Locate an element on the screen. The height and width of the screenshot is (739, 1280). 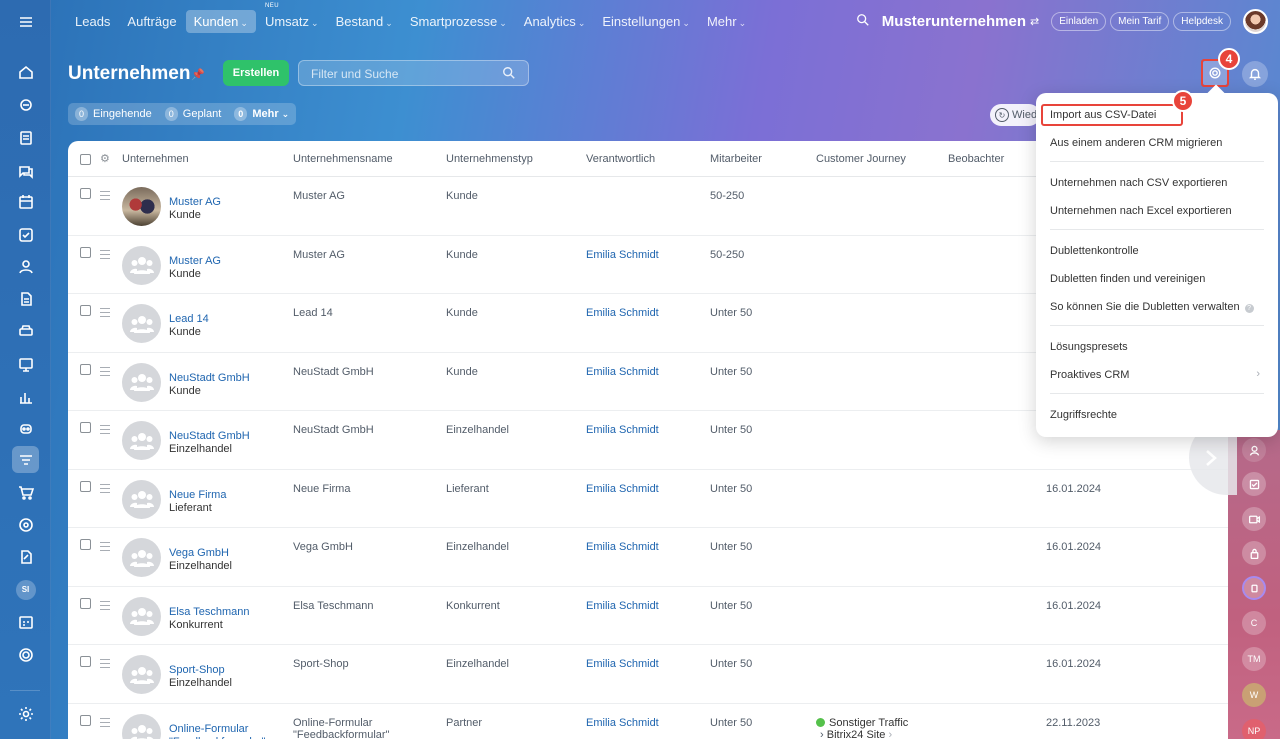
shop-icon is located at coordinates (25, 492).